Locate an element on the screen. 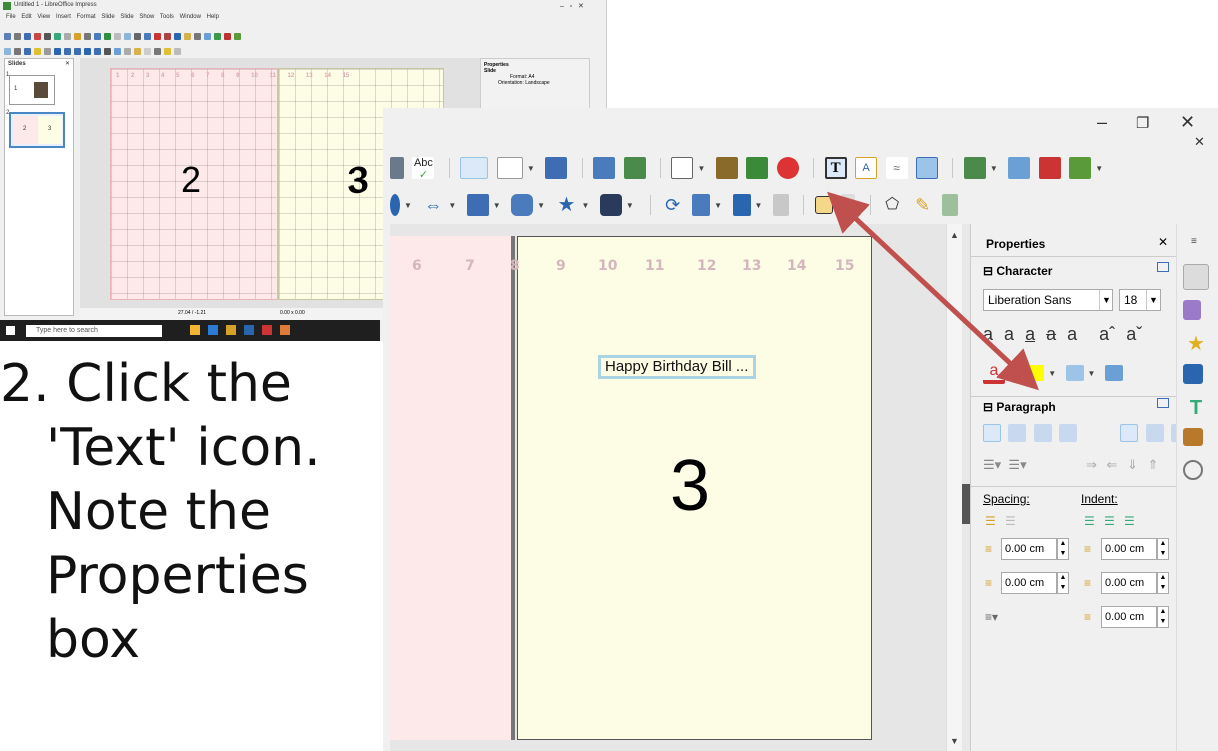 This screenshot has width=1218, height=751. annotation-arrow-line is located at coordinates (933, 291).